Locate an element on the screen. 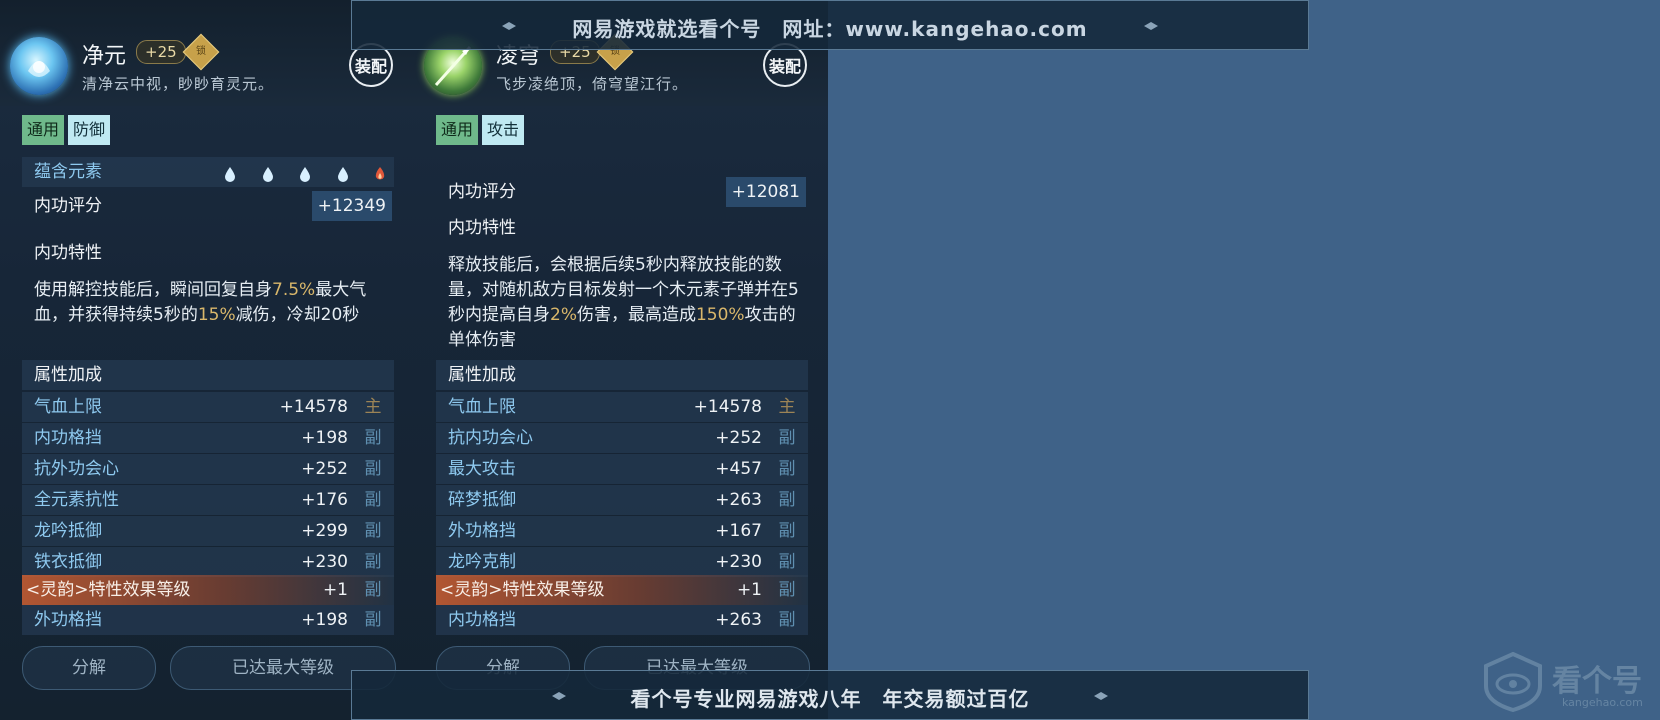  attr-value: +14578 is located at coordinates (313, 407).